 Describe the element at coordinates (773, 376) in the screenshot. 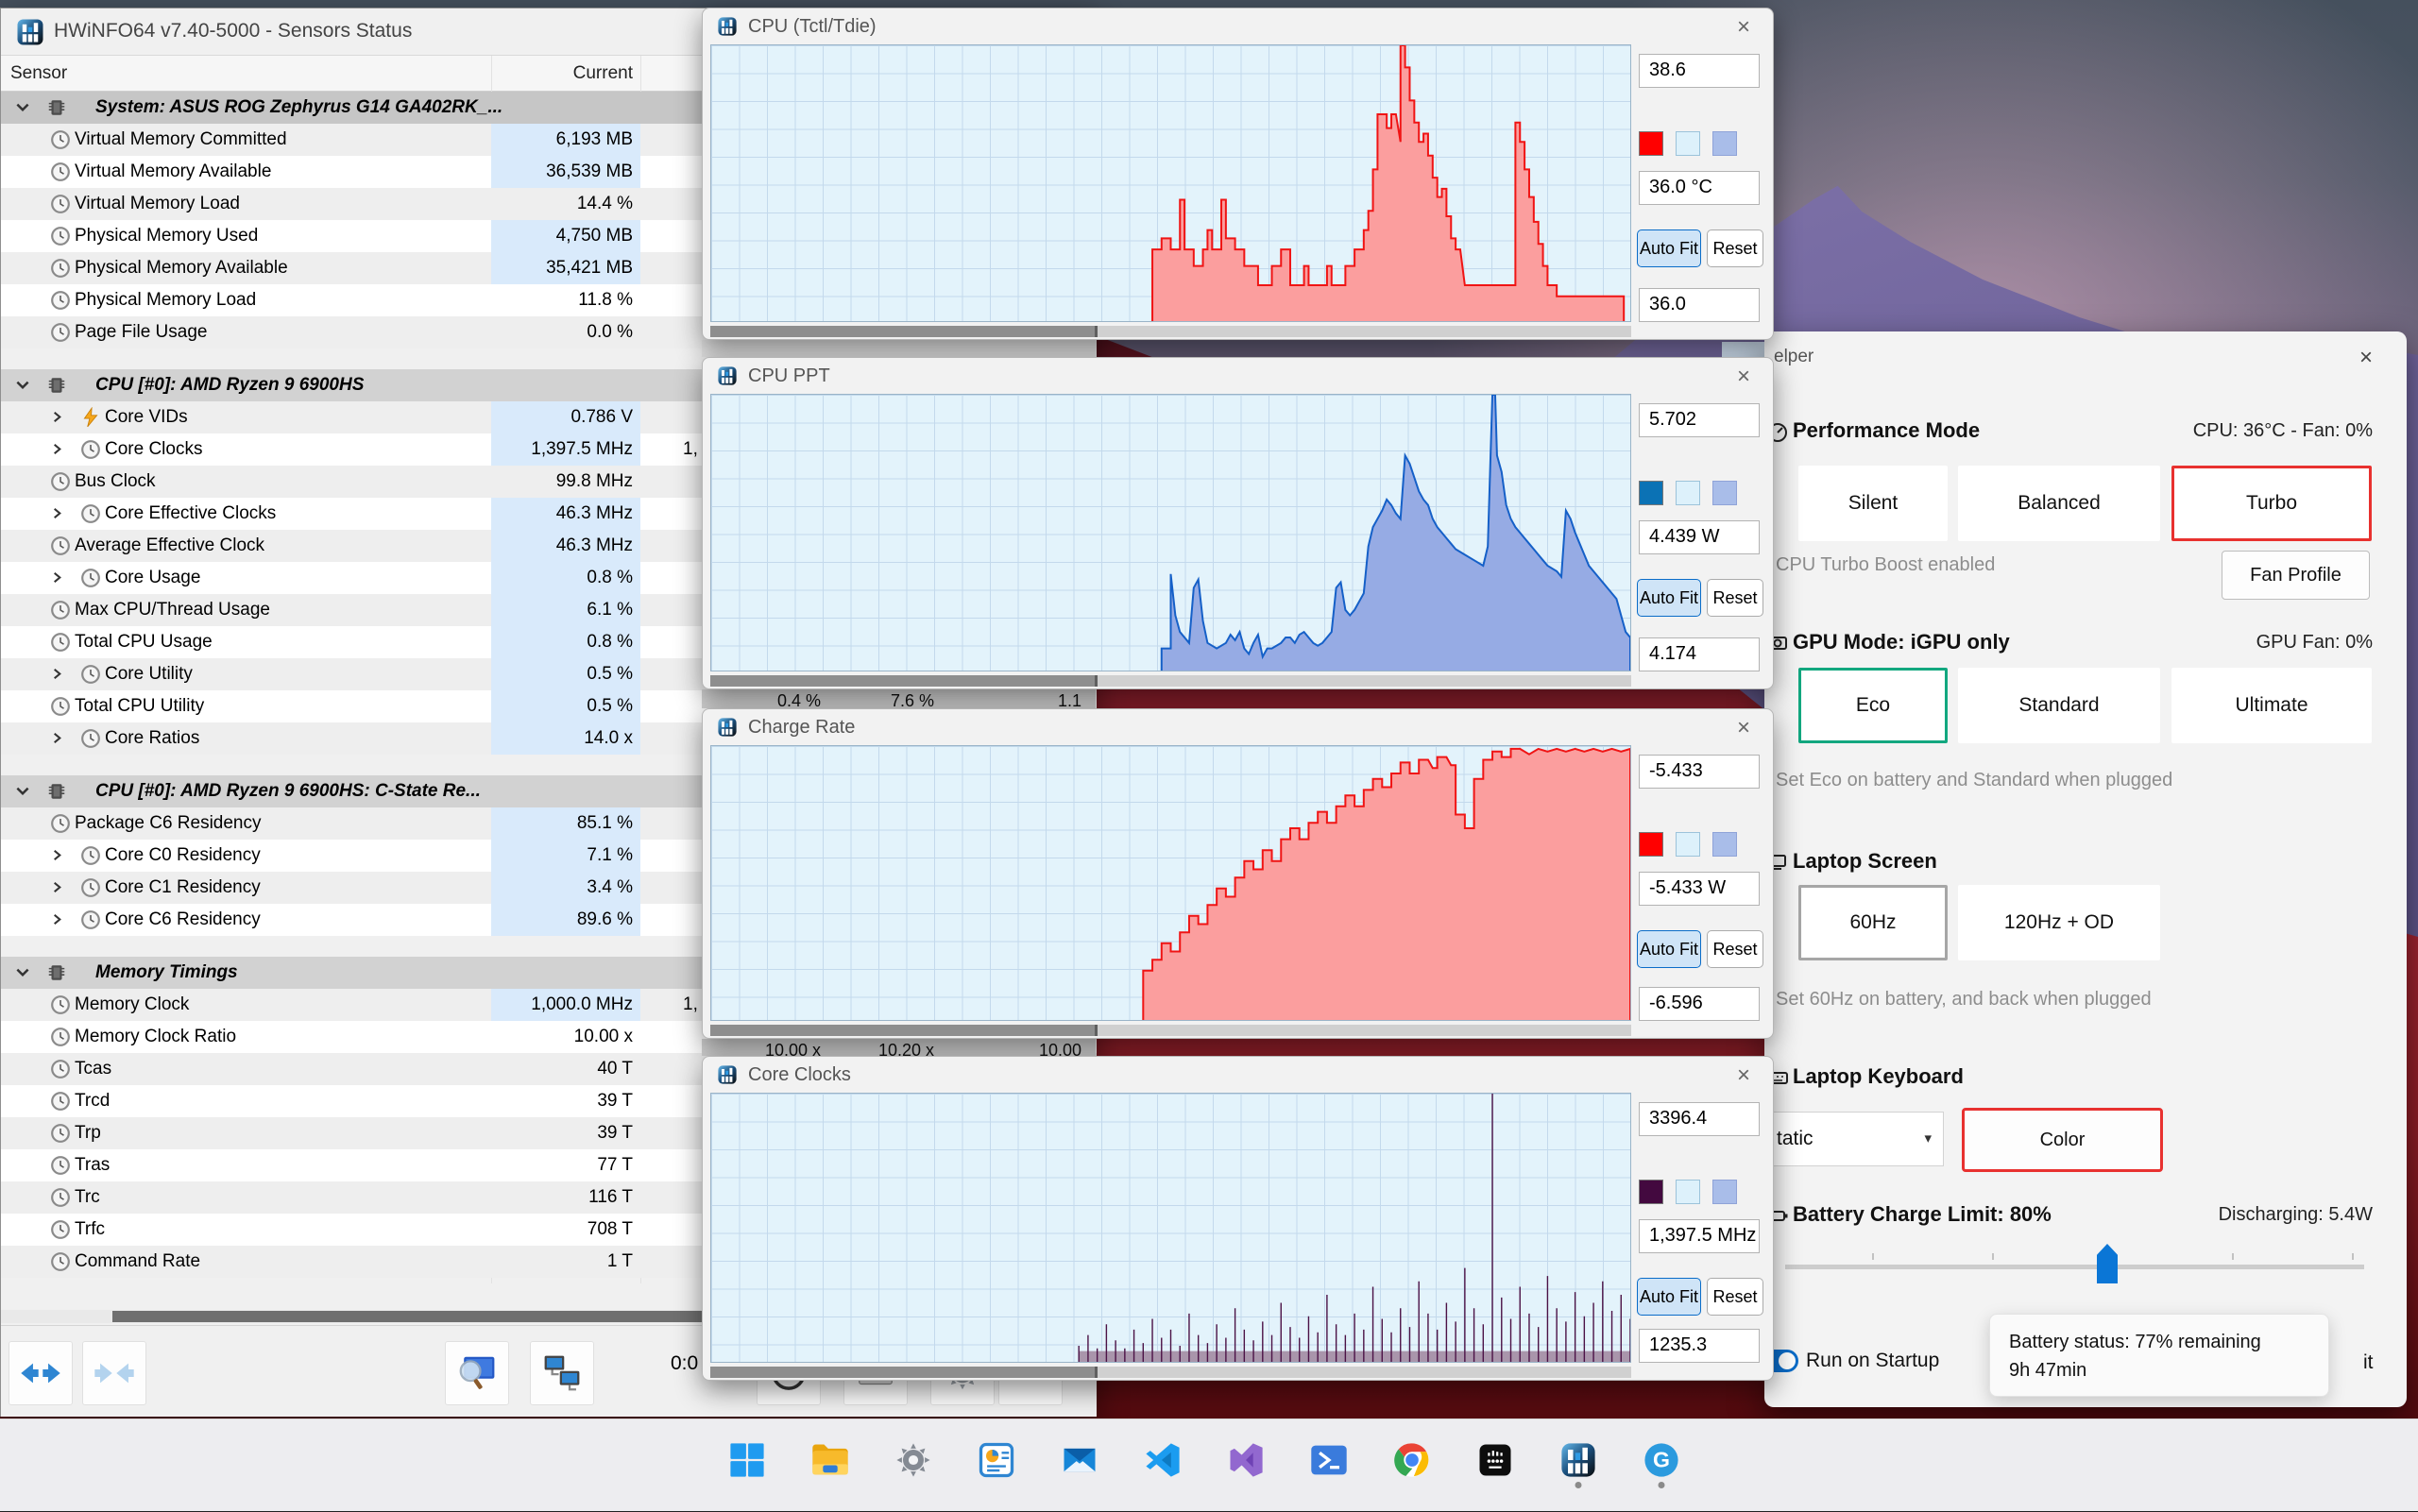

I see `graph-window-titlebar: CPU PPT` at that location.